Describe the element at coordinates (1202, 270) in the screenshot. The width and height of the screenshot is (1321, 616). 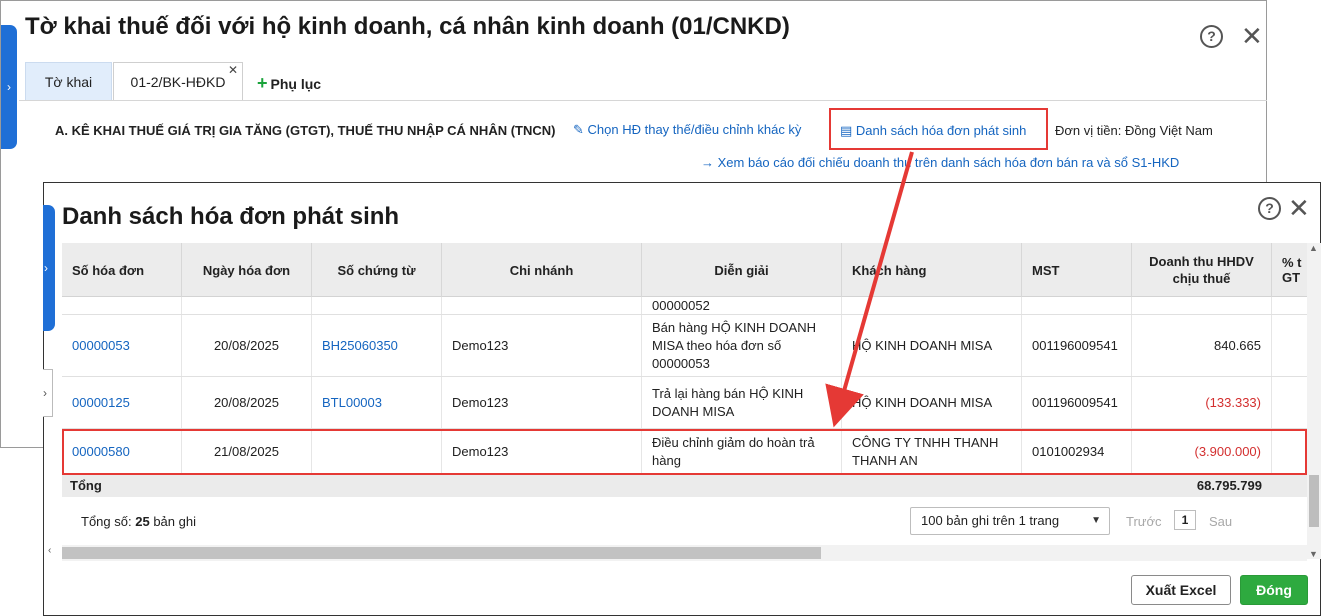
I see `col-taxable-revenue: Doanh thu HHDV chịu thuế` at that location.